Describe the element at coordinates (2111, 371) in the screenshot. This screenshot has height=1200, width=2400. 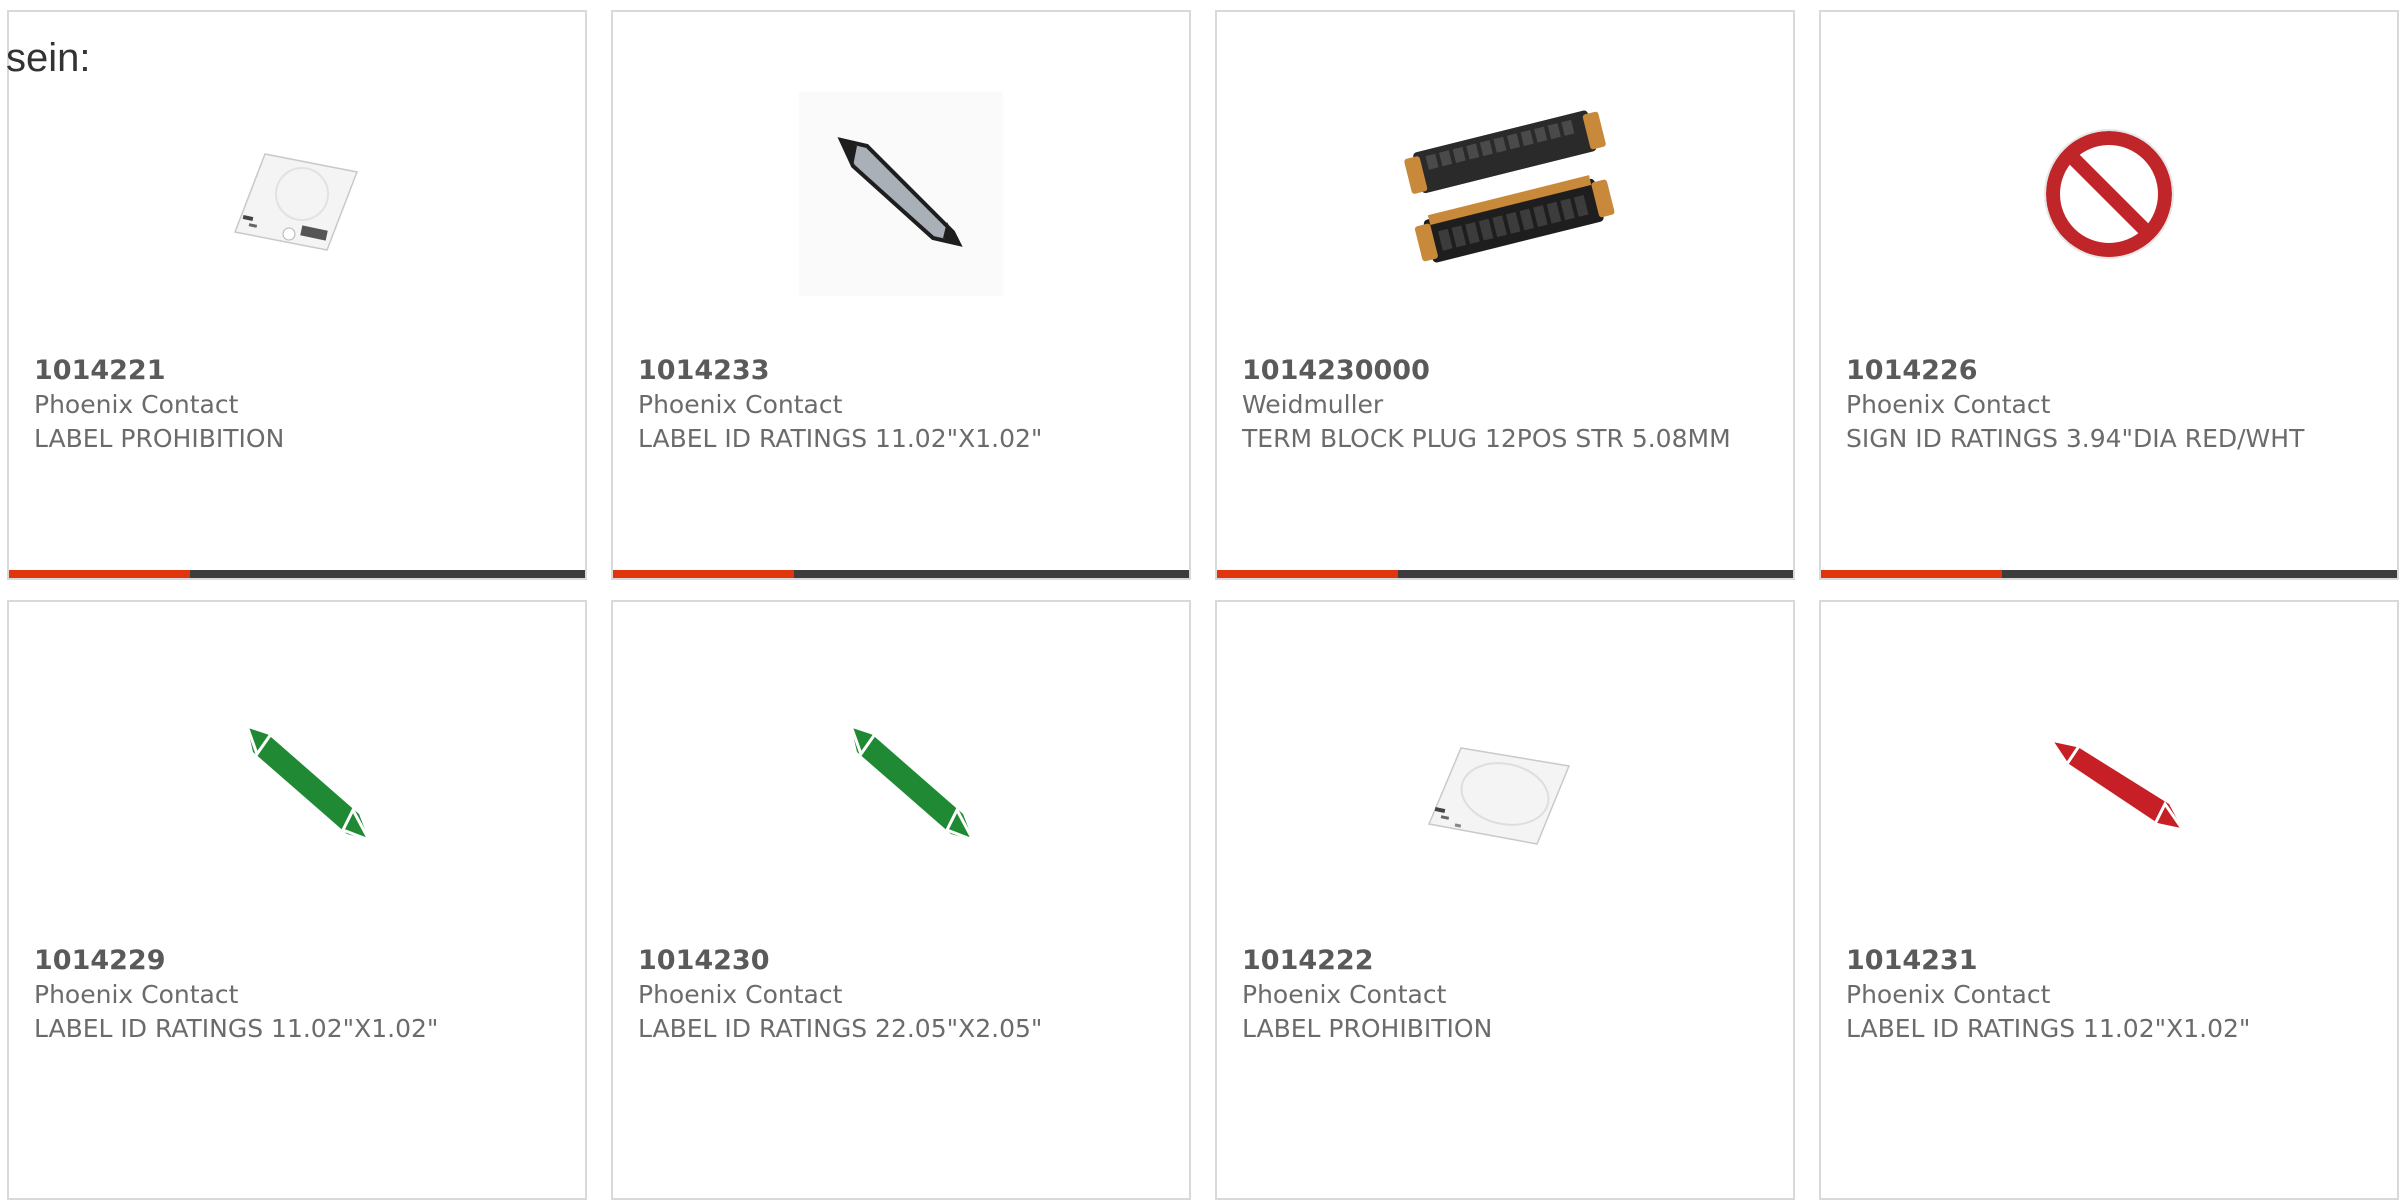
I see `product-sku: 1014226` at that location.